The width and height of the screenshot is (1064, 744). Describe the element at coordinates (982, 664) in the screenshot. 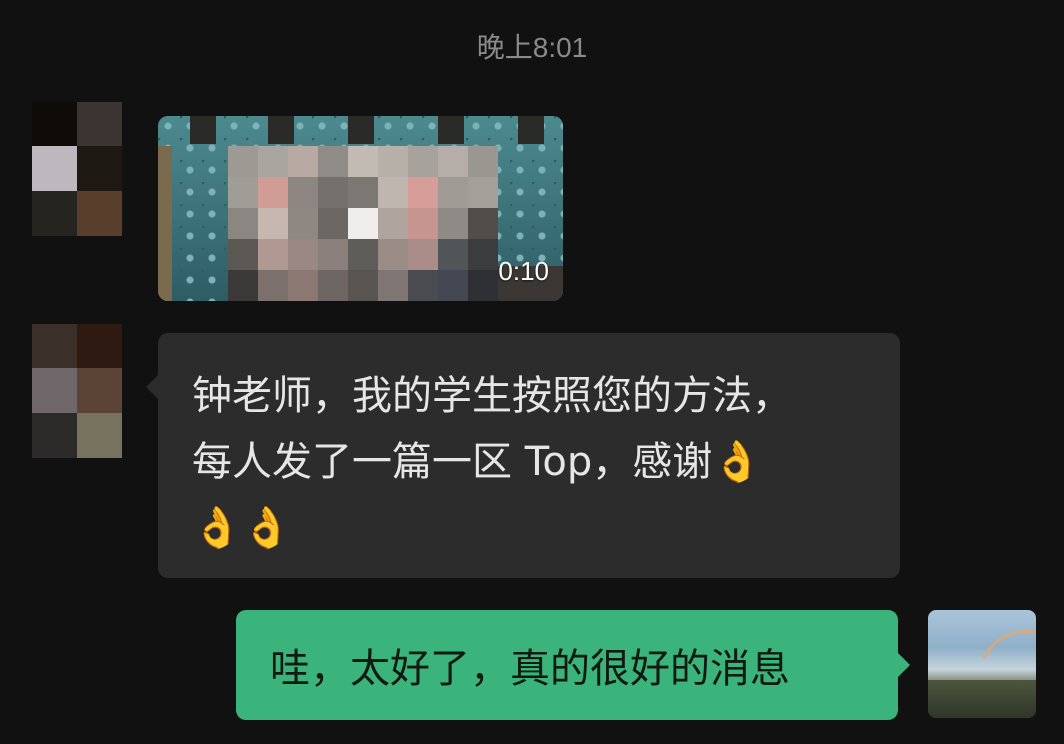

I see `self-avatar` at that location.